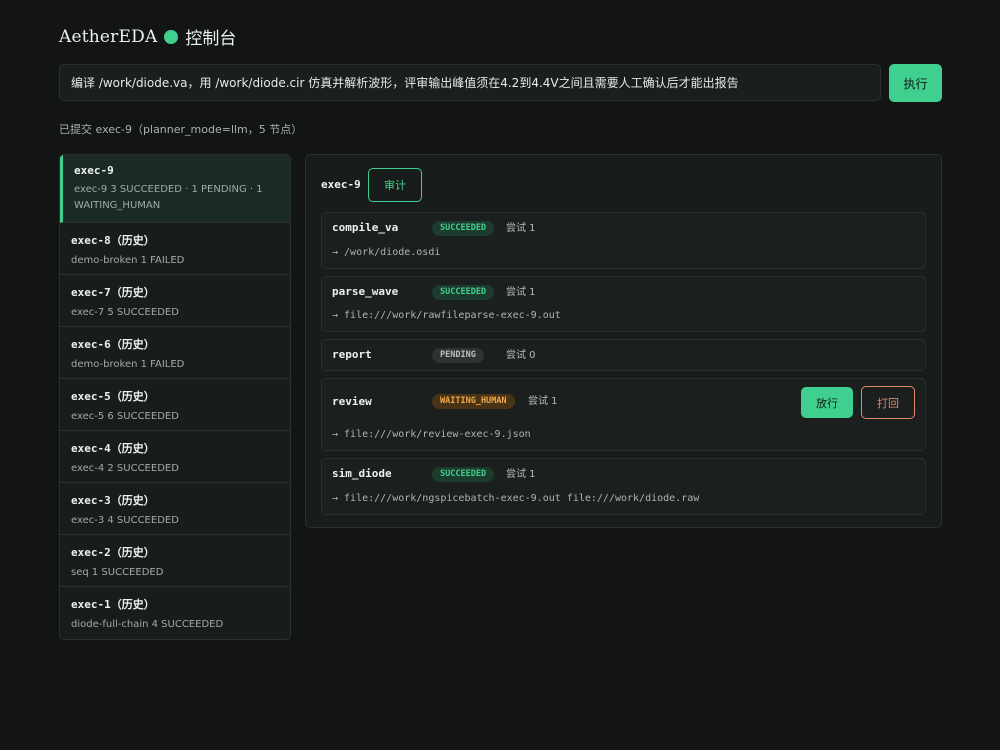 The height and width of the screenshot is (750, 1000). What do you see at coordinates (108, 36) in the screenshot?
I see `brand-logo: AetherEDA` at bounding box center [108, 36].